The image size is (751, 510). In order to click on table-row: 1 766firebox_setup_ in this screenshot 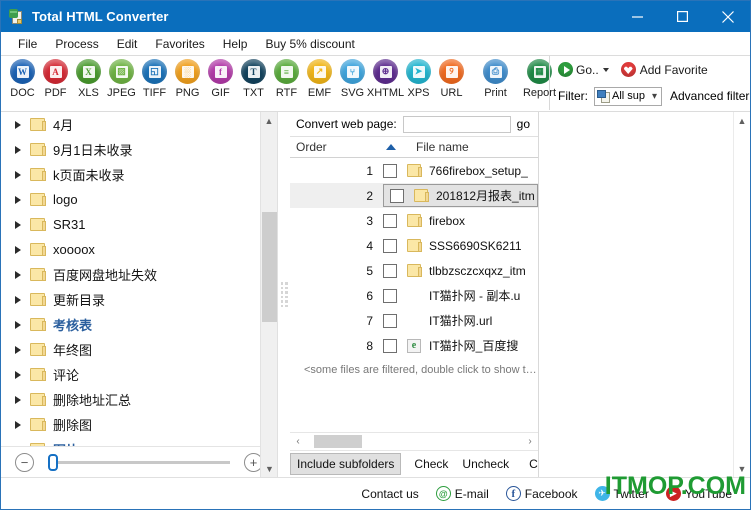, I will do `click(414, 170)`.